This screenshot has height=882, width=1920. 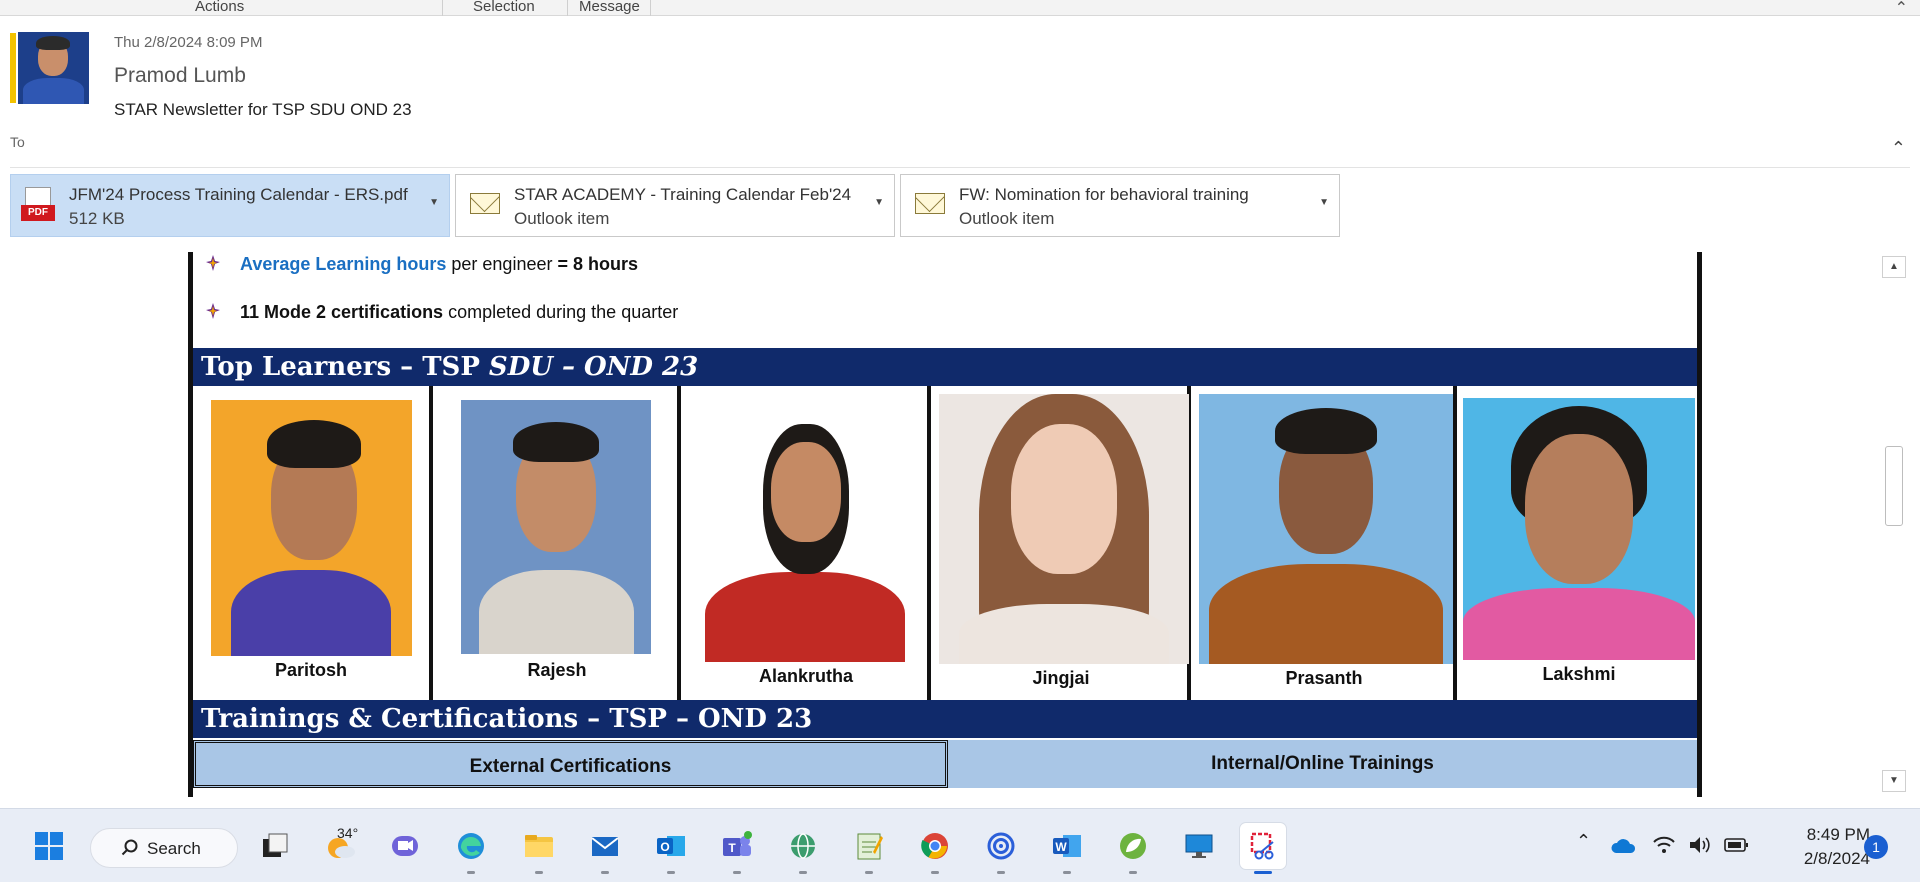 What do you see at coordinates (593, 367) in the screenshot?
I see `band-title-italic: SDU – OND 23` at bounding box center [593, 367].